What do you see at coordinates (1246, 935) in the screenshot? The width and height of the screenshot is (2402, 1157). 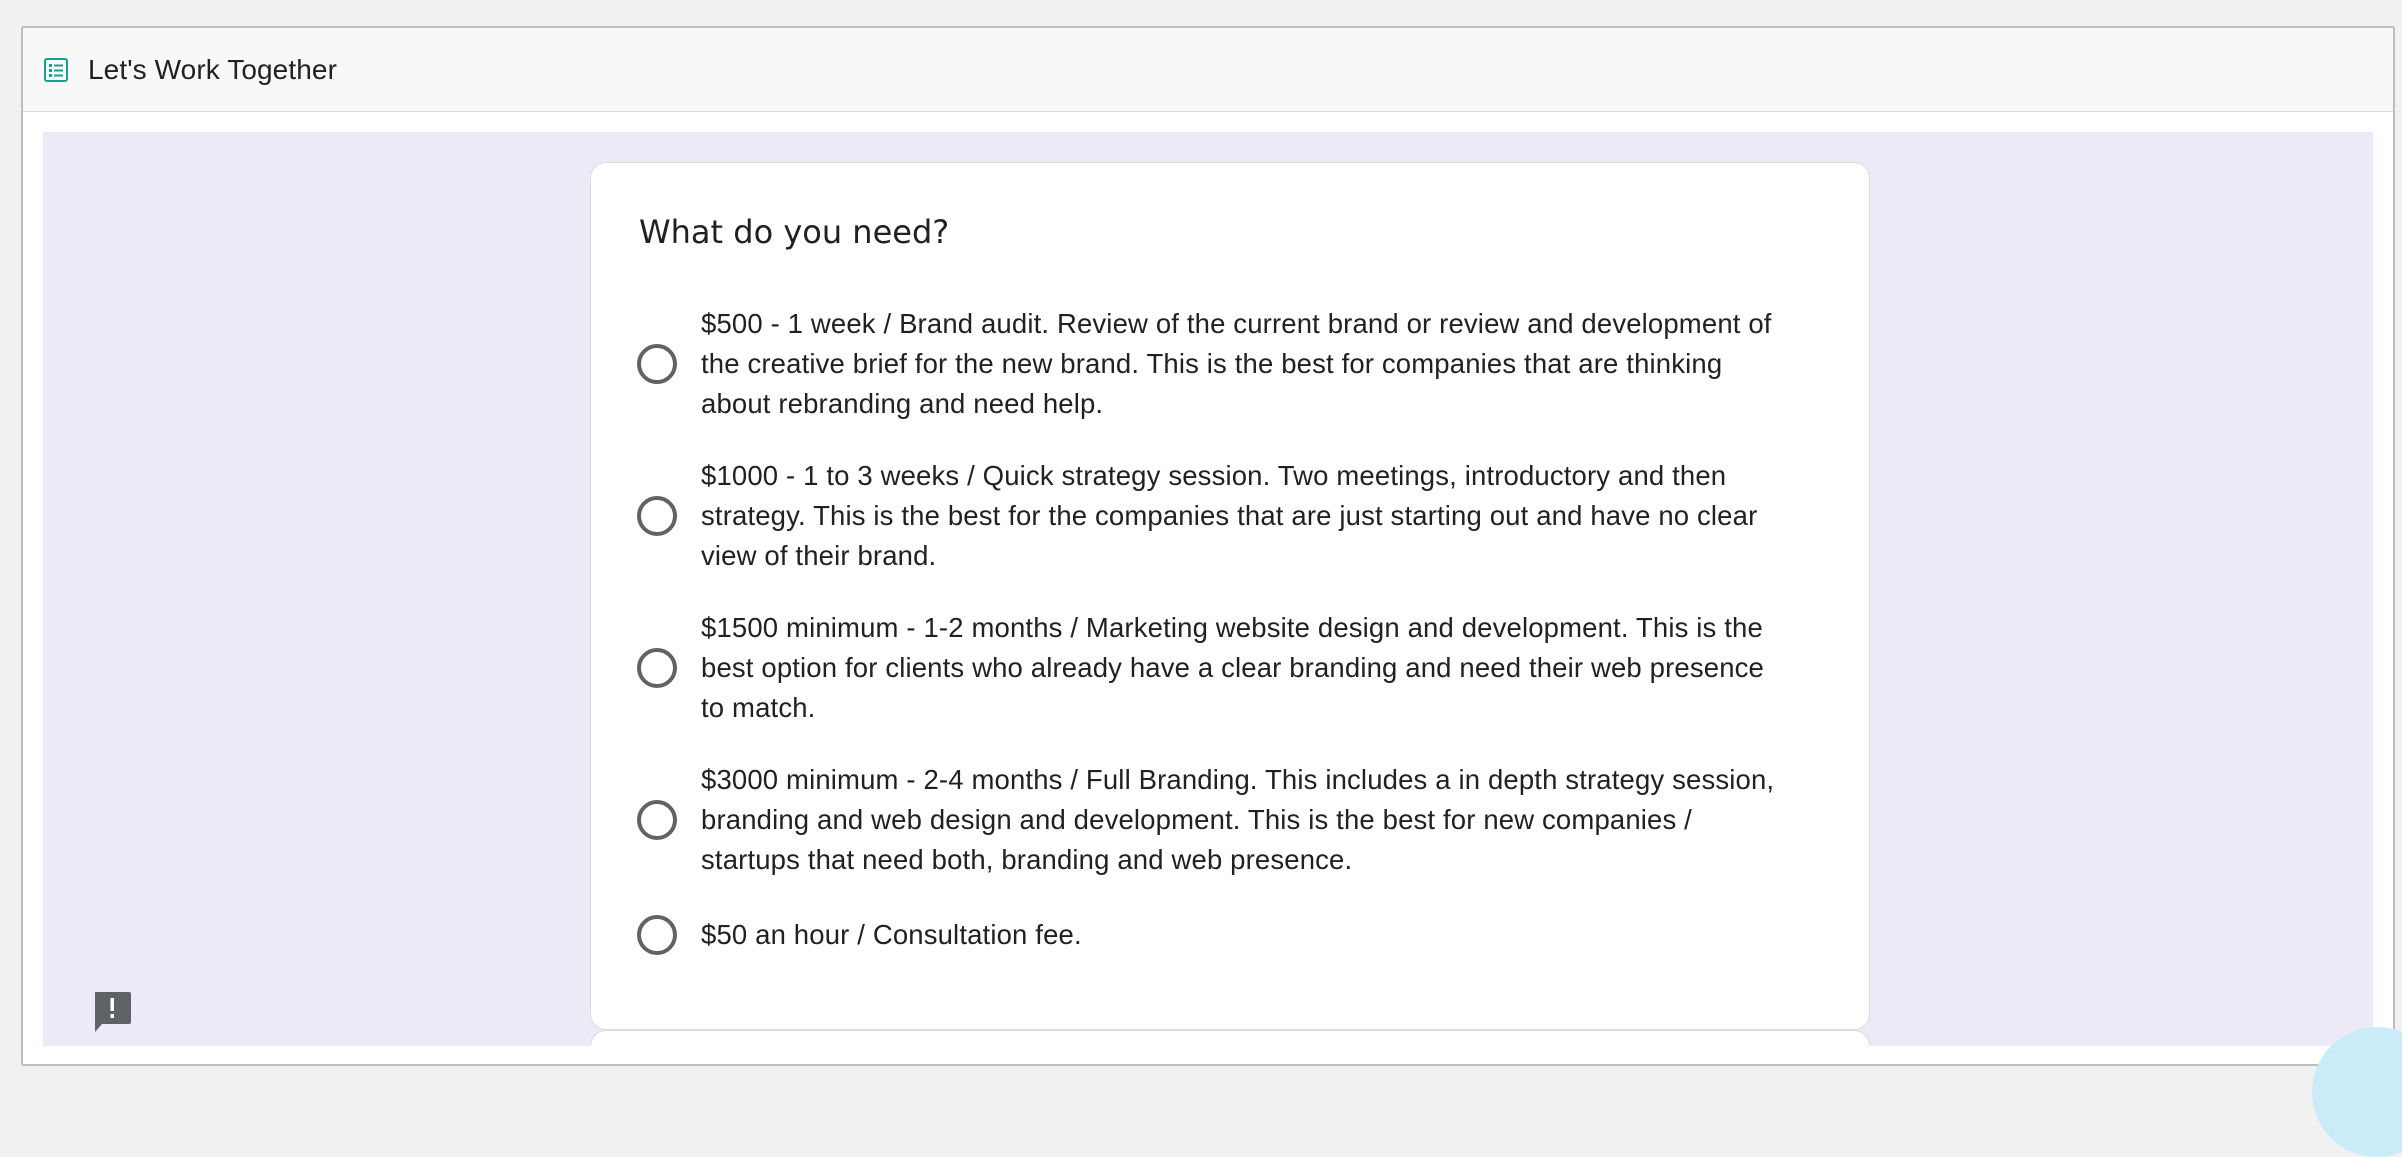 I see `option-label: $50 an hour / Consultation fee.` at bounding box center [1246, 935].